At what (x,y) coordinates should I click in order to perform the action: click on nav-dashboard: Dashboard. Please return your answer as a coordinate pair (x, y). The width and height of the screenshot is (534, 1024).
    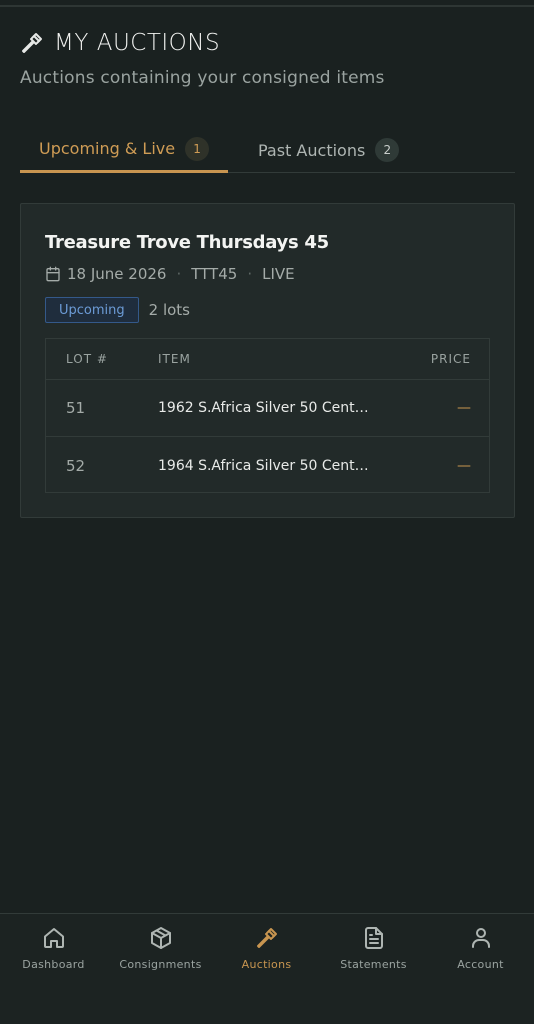
    Looking at the image, I should click on (53, 956).